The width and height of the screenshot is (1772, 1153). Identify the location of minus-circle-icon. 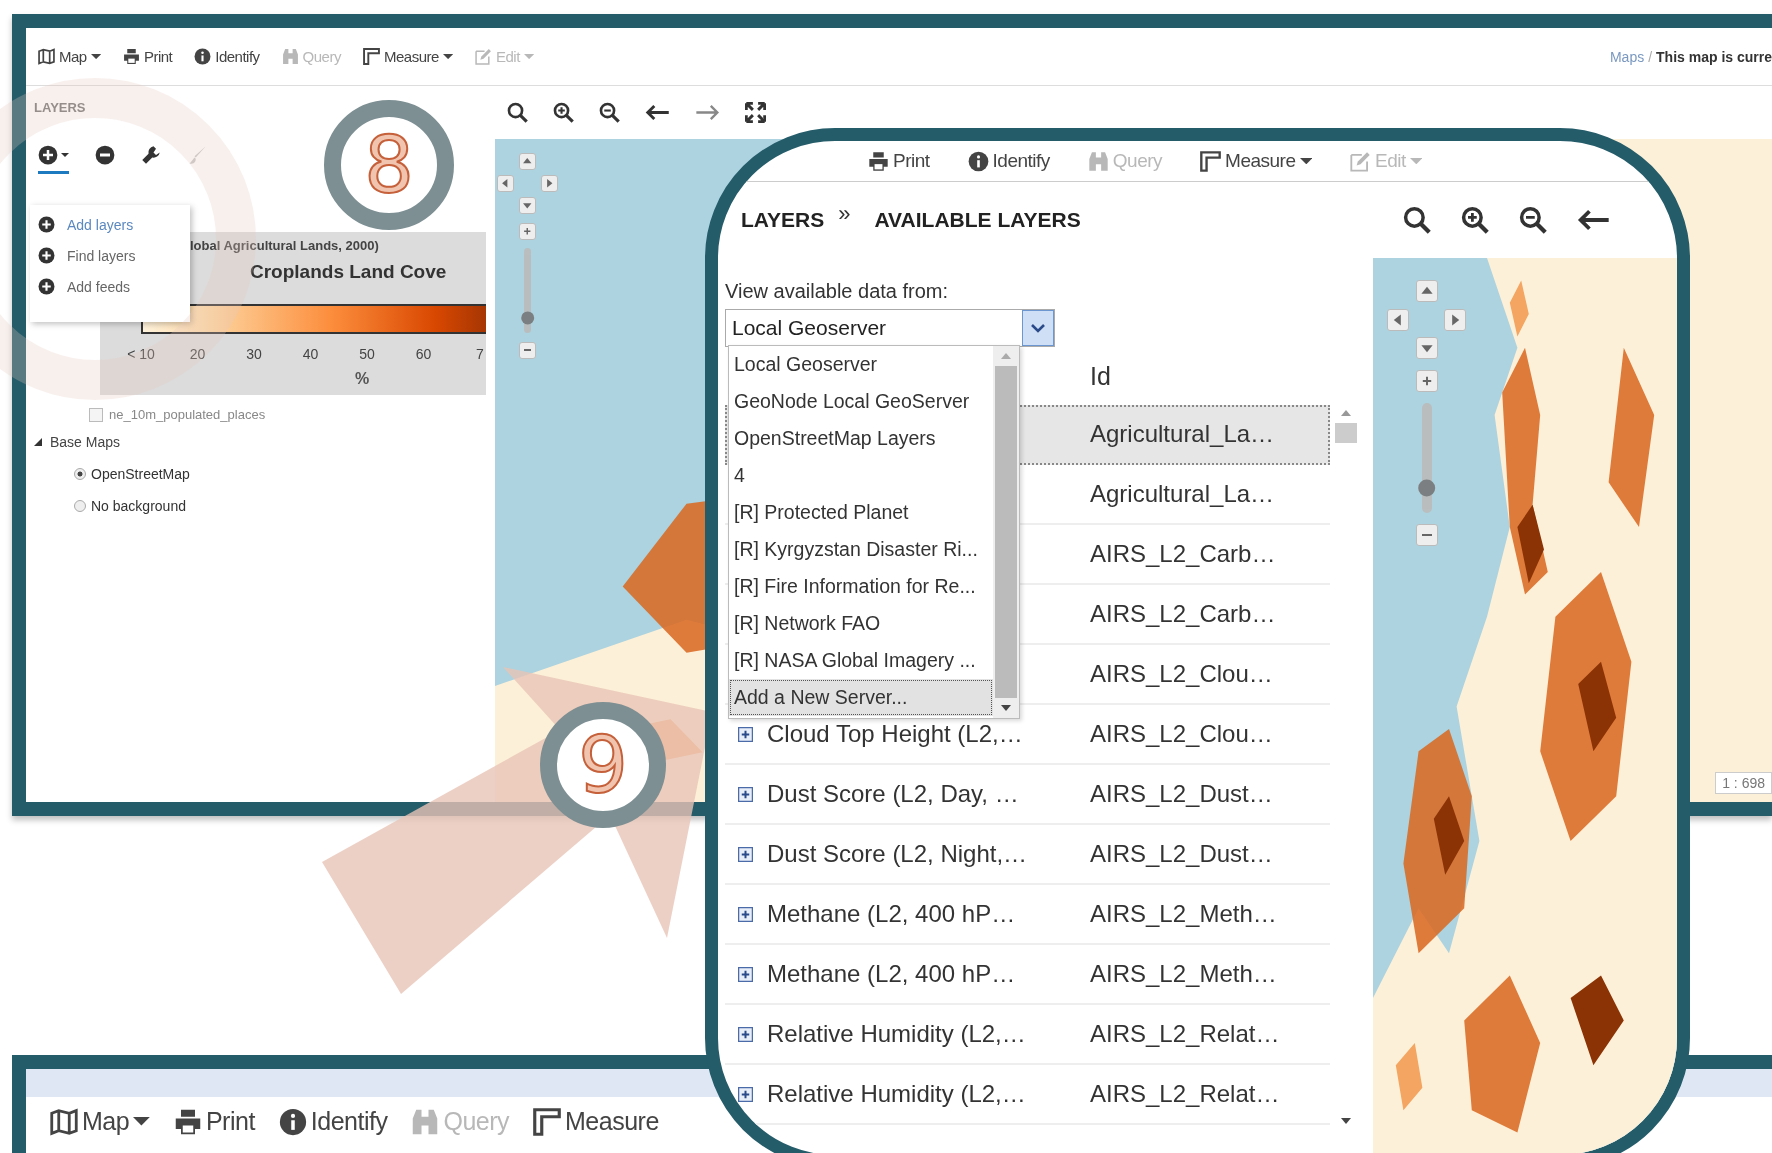
(105, 155).